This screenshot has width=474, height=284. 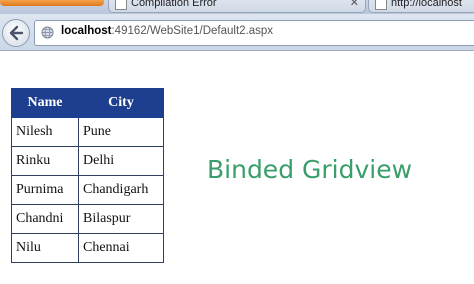 I want to click on cell-name: Nilesh, so click(x=45, y=132).